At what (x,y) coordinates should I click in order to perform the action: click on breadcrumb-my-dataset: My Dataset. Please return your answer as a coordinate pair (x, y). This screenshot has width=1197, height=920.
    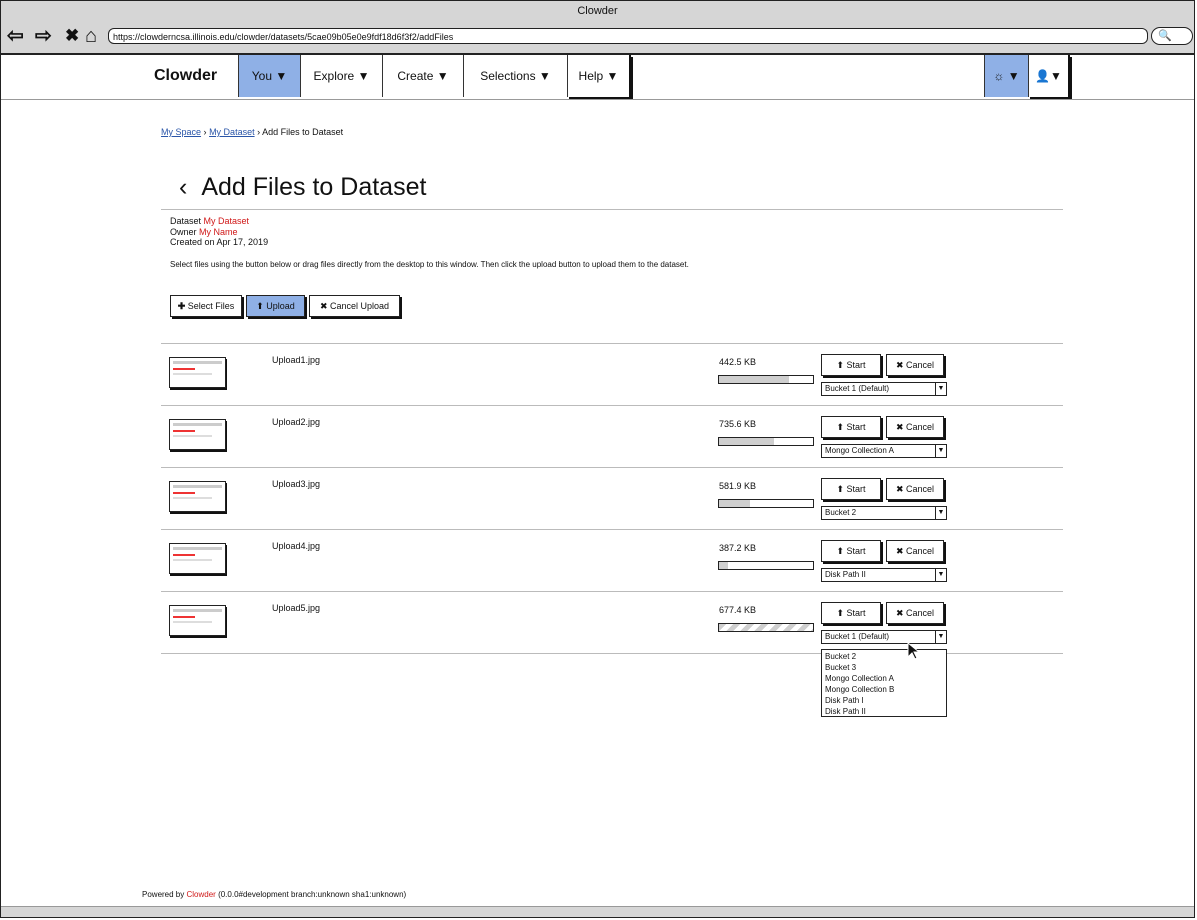
    Looking at the image, I should click on (232, 132).